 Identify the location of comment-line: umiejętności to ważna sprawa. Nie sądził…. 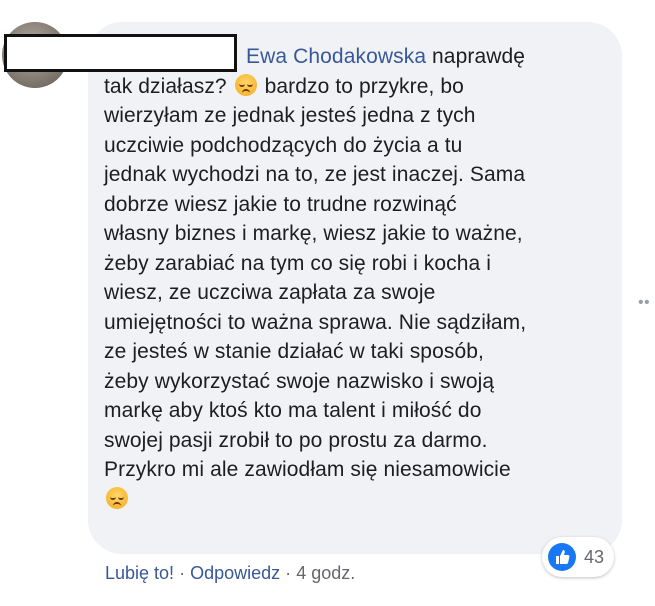
(315, 322).